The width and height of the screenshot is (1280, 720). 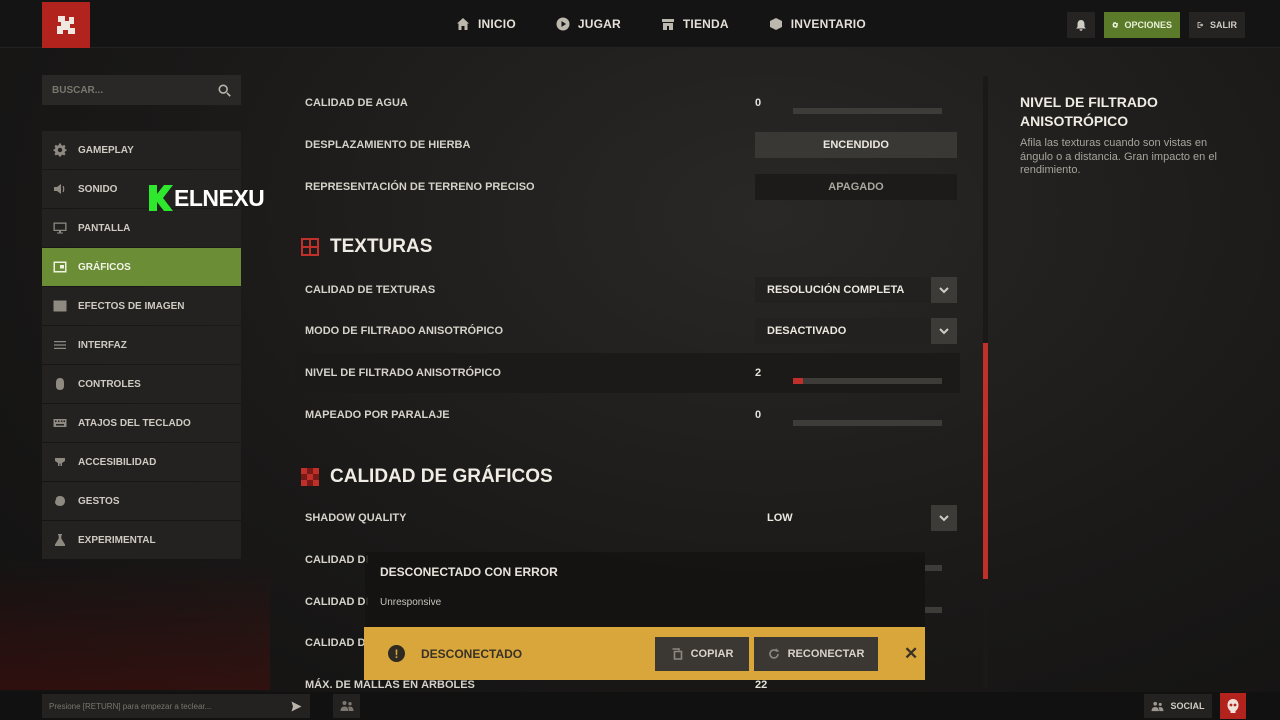 What do you see at coordinates (141, 267) in the screenshot?
I see `sidebar-item-graficos: GRÁFICOS` at bounding box center [141, 267].